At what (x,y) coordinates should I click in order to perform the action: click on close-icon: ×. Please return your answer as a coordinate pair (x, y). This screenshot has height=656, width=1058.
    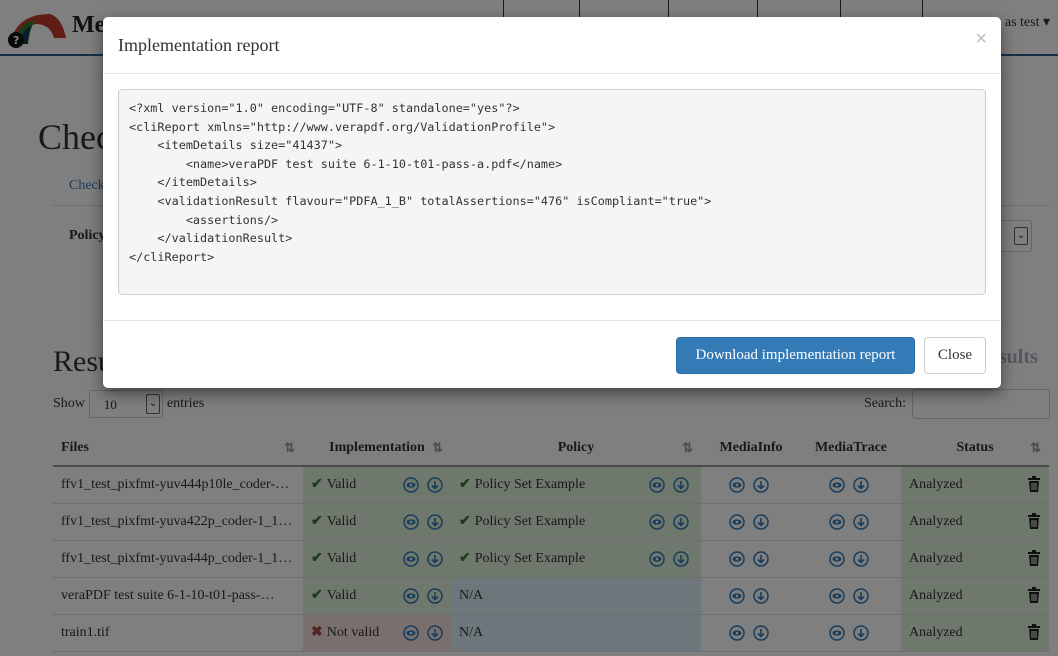
    Looking at the image, I should click on (981, 39).